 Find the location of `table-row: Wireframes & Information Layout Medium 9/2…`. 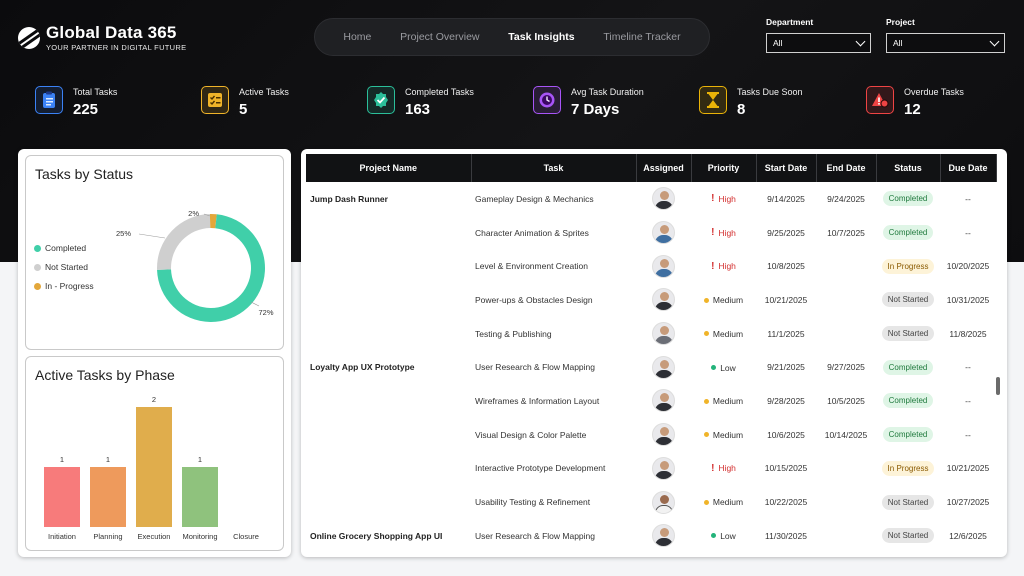

table-row: Wireframes & Information Layout Medium 9/2… is located at coordinates (651, 401).